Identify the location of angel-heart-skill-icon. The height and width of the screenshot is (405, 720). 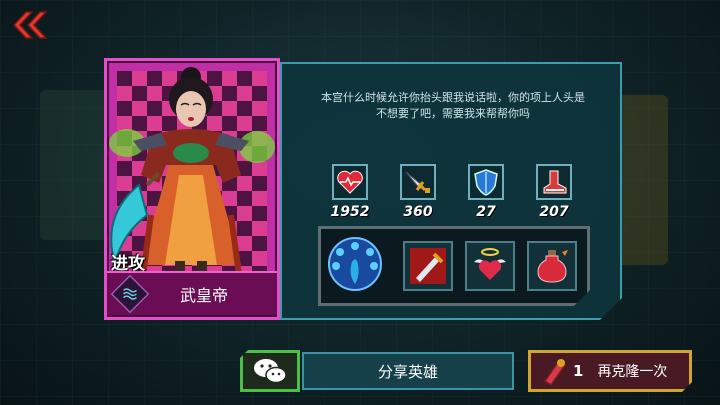
(490, 266).